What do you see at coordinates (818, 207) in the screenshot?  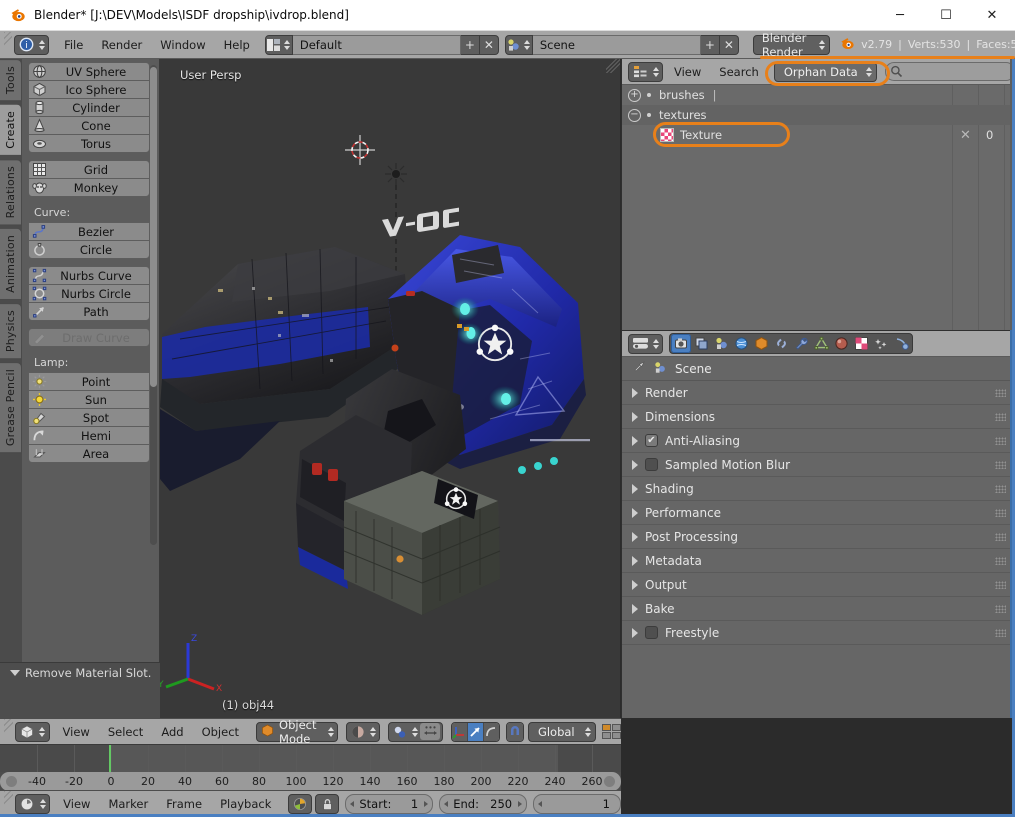 I see `outliner-tree: + brushes | − textures Texture ✕ 0` at bounding box center [818, 207].